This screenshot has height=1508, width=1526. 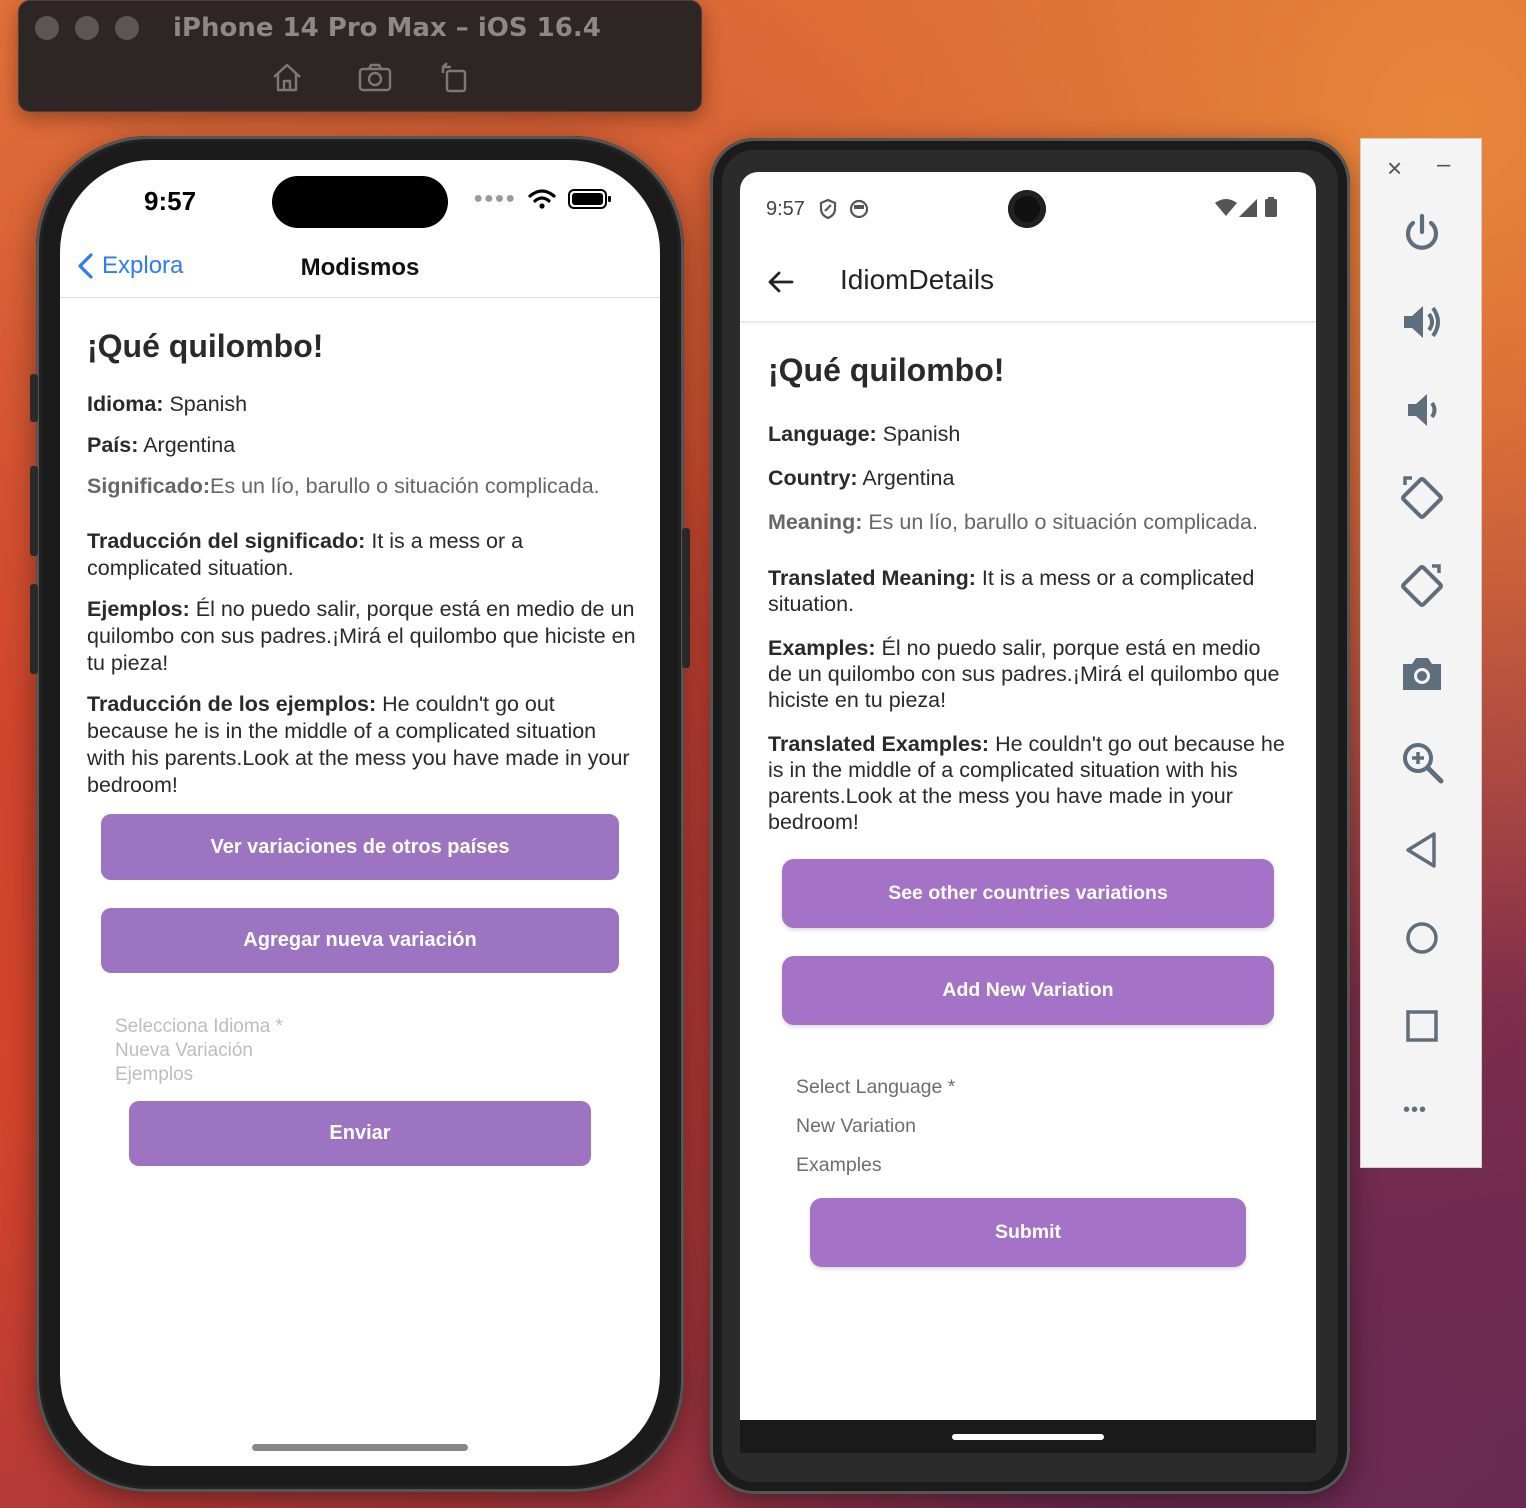 I want to click on rotate-icon, so click(x=455, y=77).